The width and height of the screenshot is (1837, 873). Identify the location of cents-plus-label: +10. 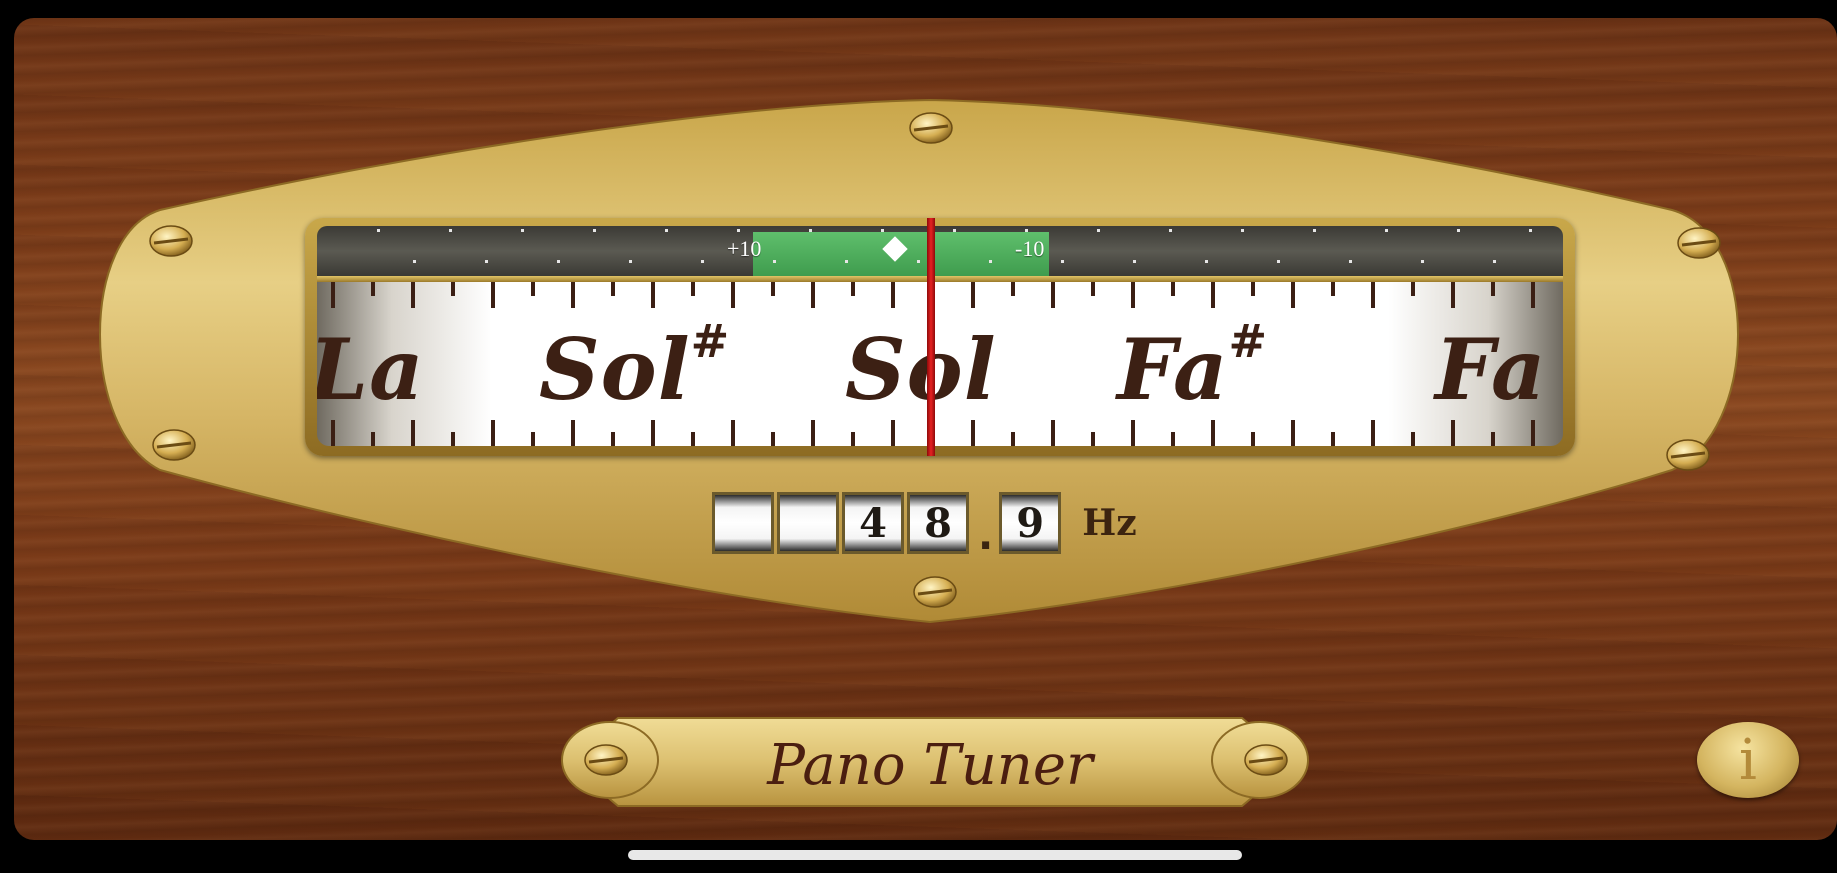
(744, 248).